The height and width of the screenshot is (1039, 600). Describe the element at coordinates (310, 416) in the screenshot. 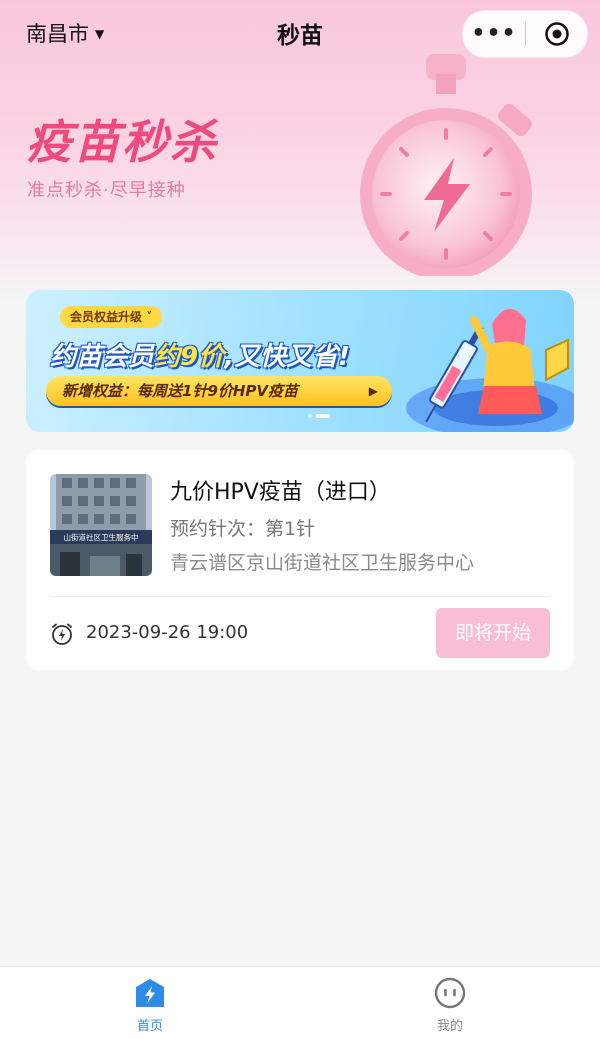

I see `carousel-dot` at that location.